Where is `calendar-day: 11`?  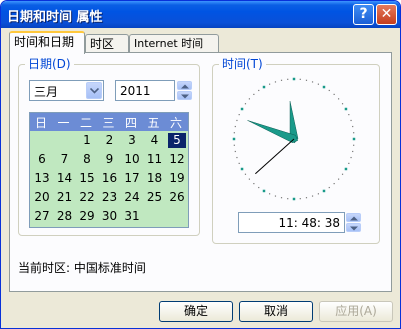 calendar-day: 11 is located at coordinates (155, 159).